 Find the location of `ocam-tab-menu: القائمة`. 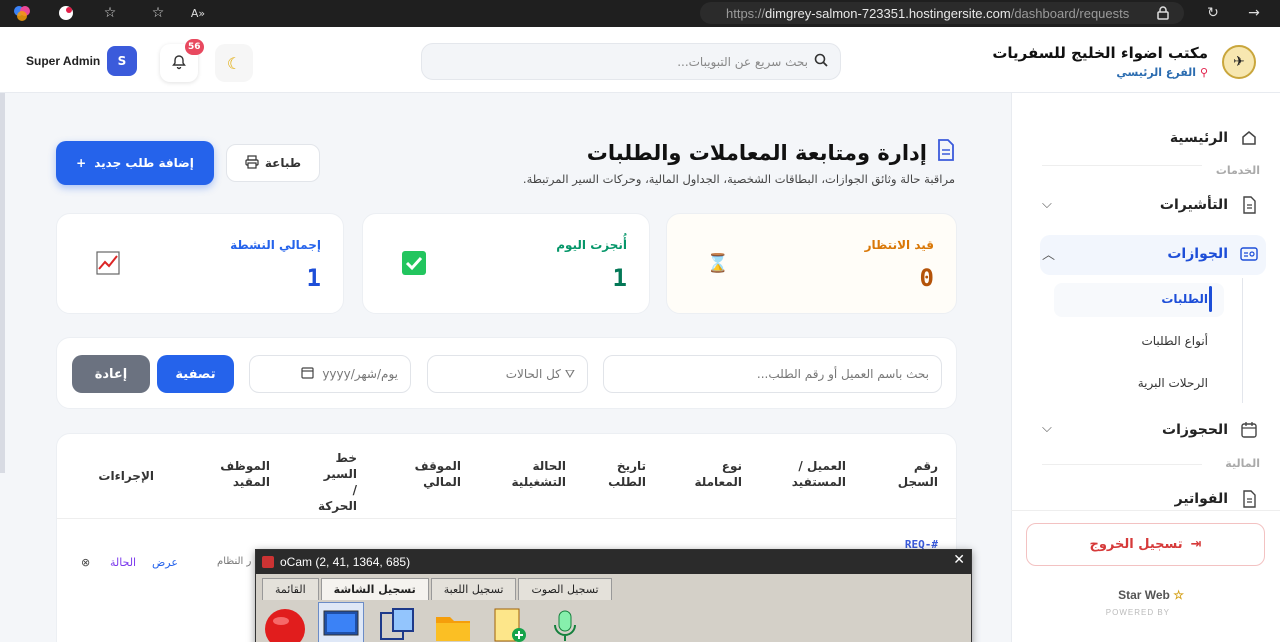

ocam-tab-menu: القائمة is located at coordinates (290, 589).